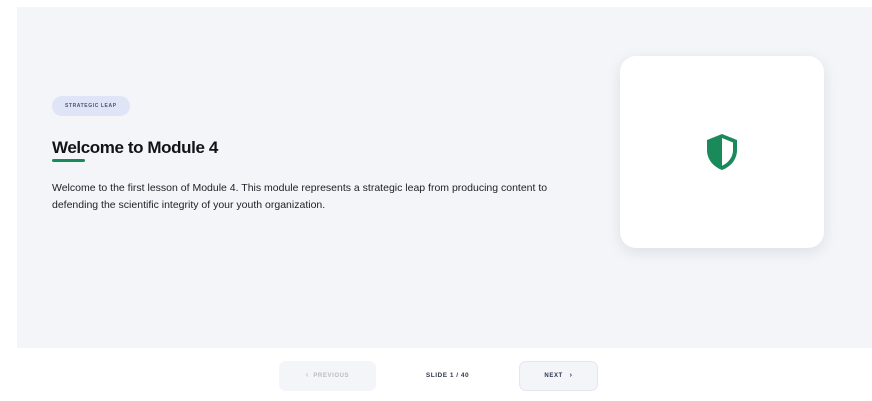 The height and width of the screenshot is (401, 872). I want to click on previous-button-label: PREVIOUS, so click(331, 376).